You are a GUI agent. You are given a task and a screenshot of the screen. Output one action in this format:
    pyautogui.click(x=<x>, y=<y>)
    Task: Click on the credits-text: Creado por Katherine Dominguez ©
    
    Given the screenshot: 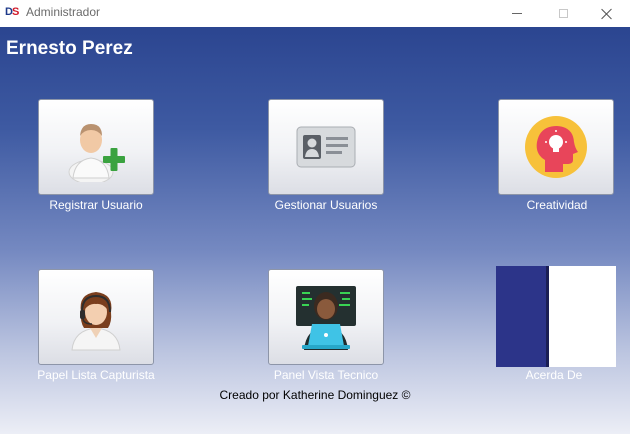 What is the action you would take?
    pyautogui.click(x=315, y=395)
    